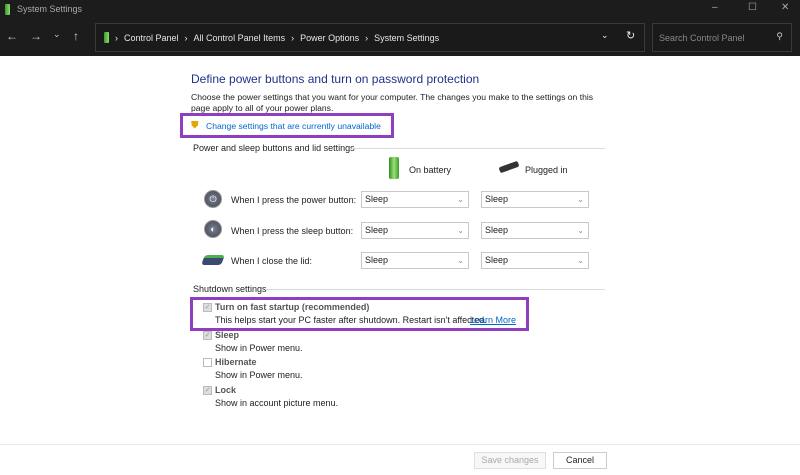 The width and height of the screenshot is (800, 475). Describe the element at coordinates (277, 403) in the screenshot. I see `lock-desc: Show in account picture menu.` at that location.